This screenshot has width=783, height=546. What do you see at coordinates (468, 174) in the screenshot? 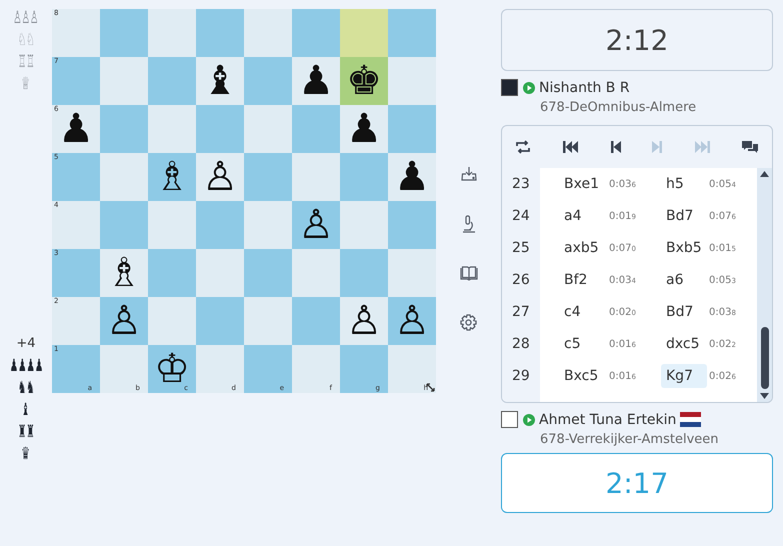
I see `download-icon` at bounding box center [468, 174].